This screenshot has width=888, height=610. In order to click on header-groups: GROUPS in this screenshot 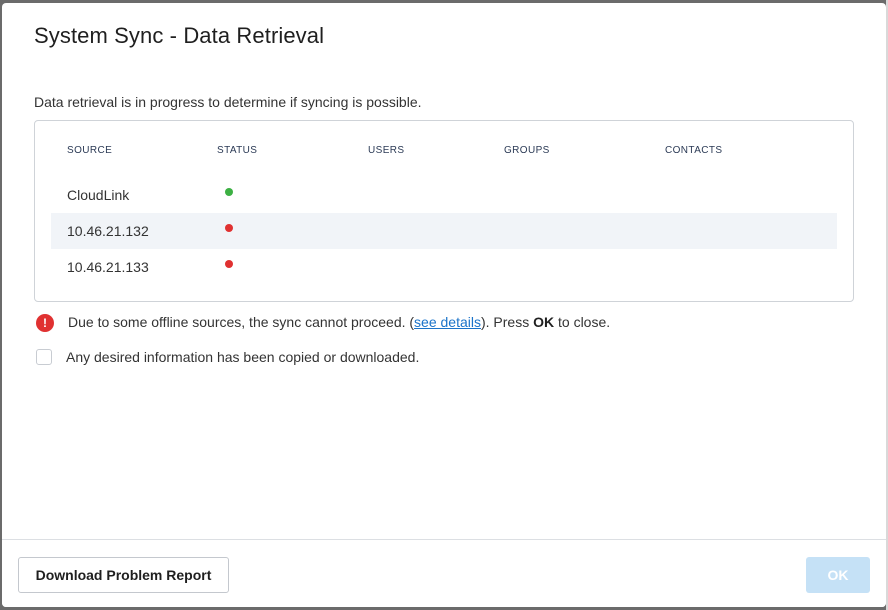, I will do `click(527, 150)`.